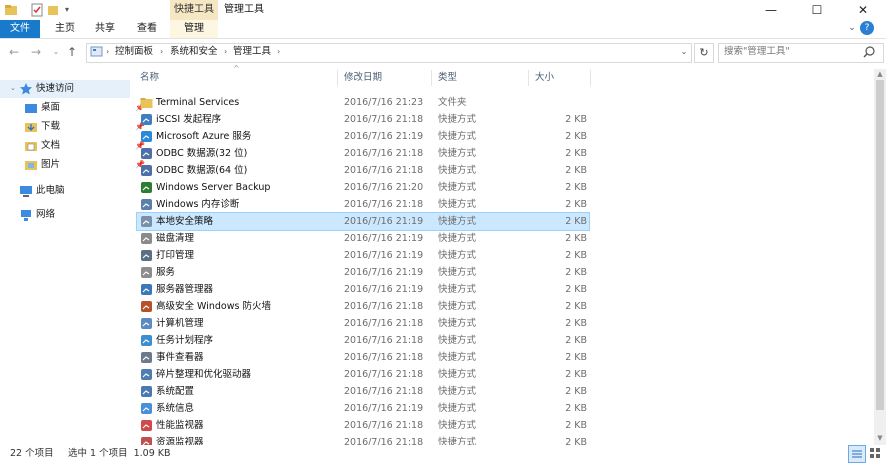 This screenshot has height=465, width=886. I want to click on file-name: Microsoft Azure 服务, so click(204, 136).